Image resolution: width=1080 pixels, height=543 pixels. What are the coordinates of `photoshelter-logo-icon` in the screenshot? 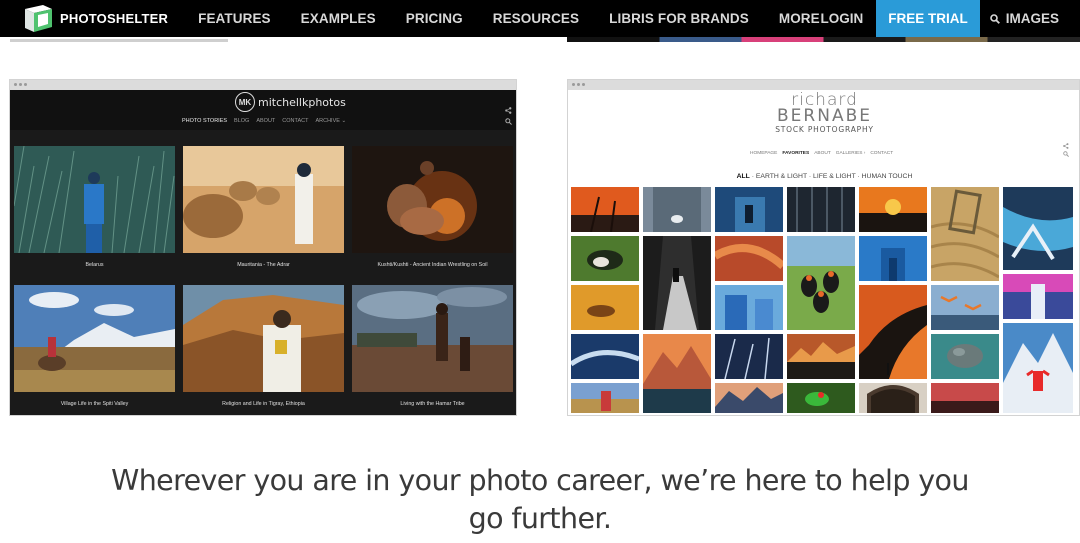 It's located at (38, 18).